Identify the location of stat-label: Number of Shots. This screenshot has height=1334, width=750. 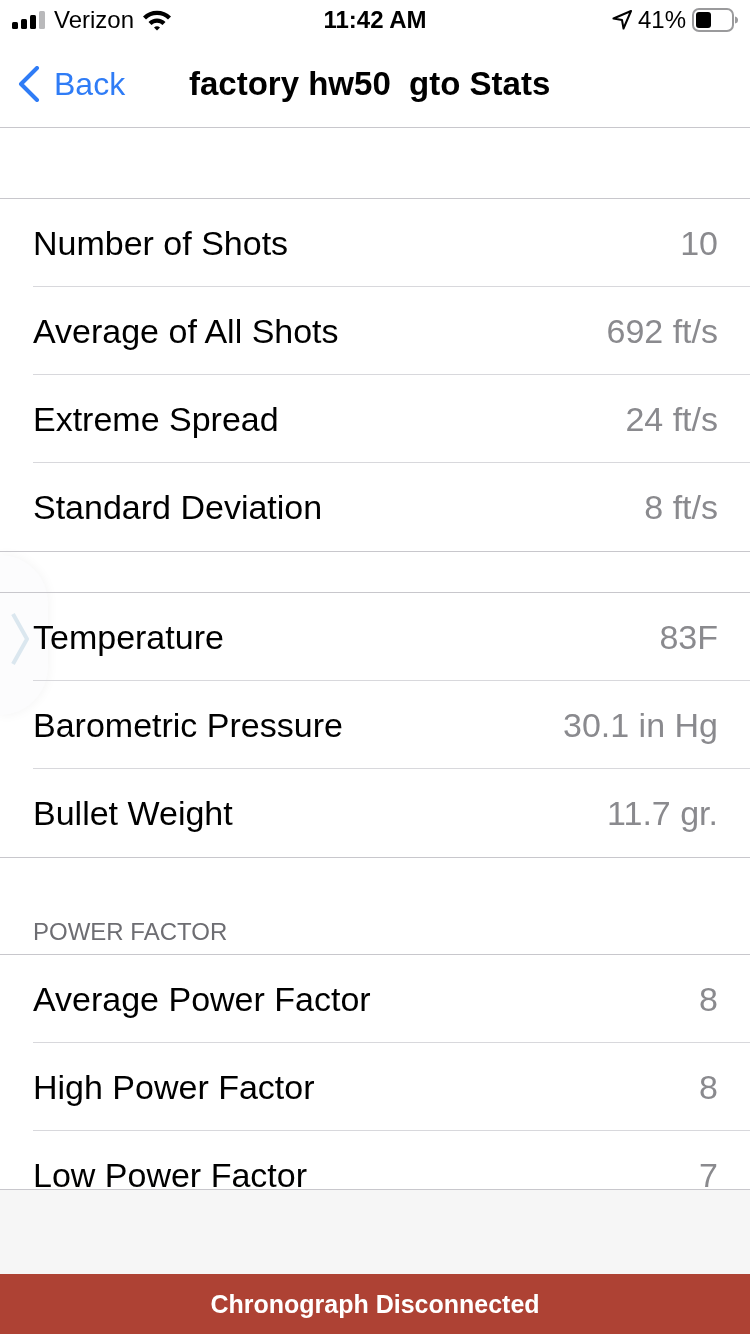
(161, 242).